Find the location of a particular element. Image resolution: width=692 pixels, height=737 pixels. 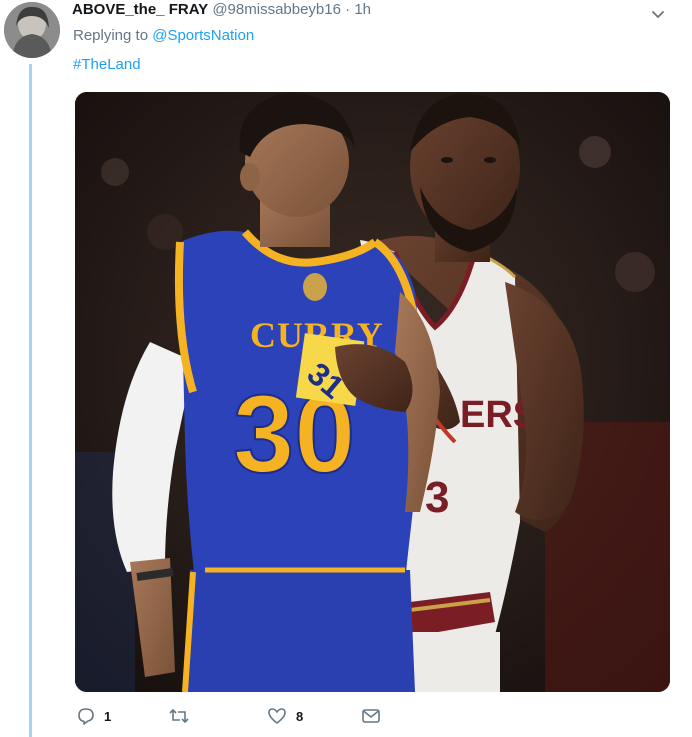

like-count: 8 is located at coordinates (300, 716).